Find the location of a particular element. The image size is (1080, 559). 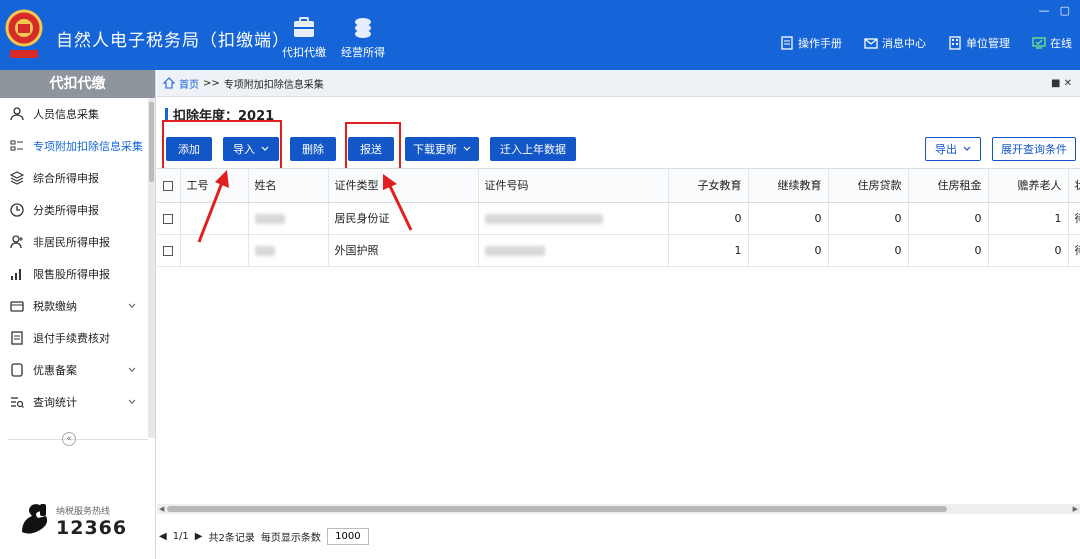

cell-child-education: 0 is located at coordinates (708, 218).